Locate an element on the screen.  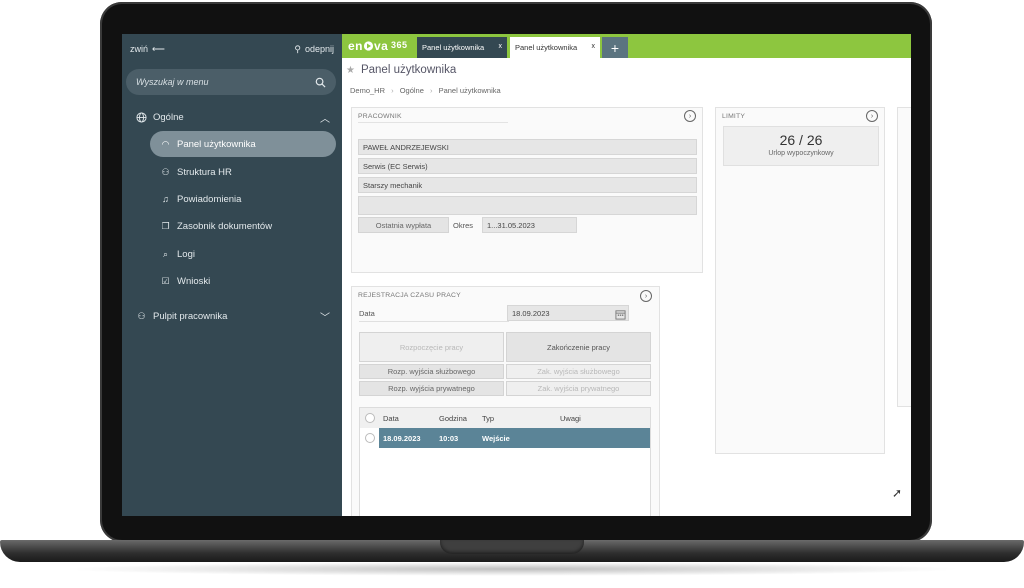
collapse-button: zwiń ⟵ is located at coordinates (147, 49).